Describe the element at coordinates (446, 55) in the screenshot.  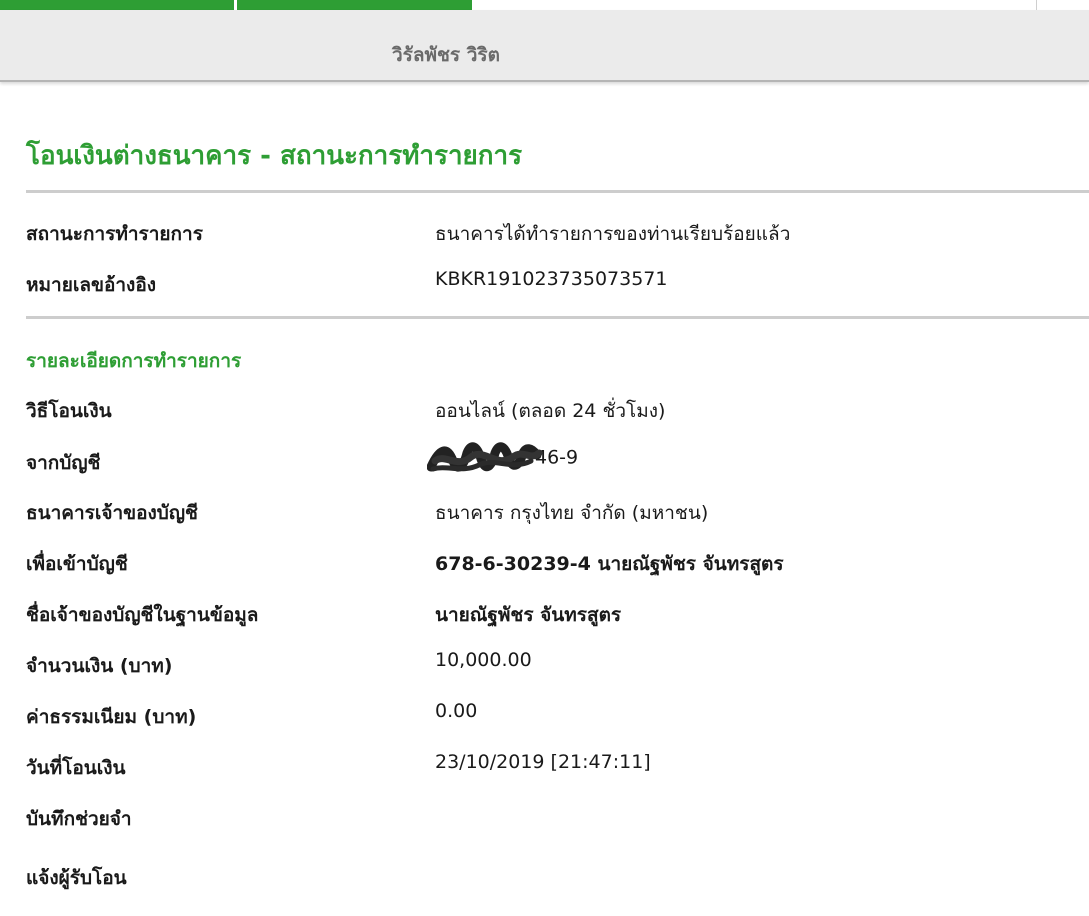
I see `username-label: วิรัลพัชร วิริต` at that location.